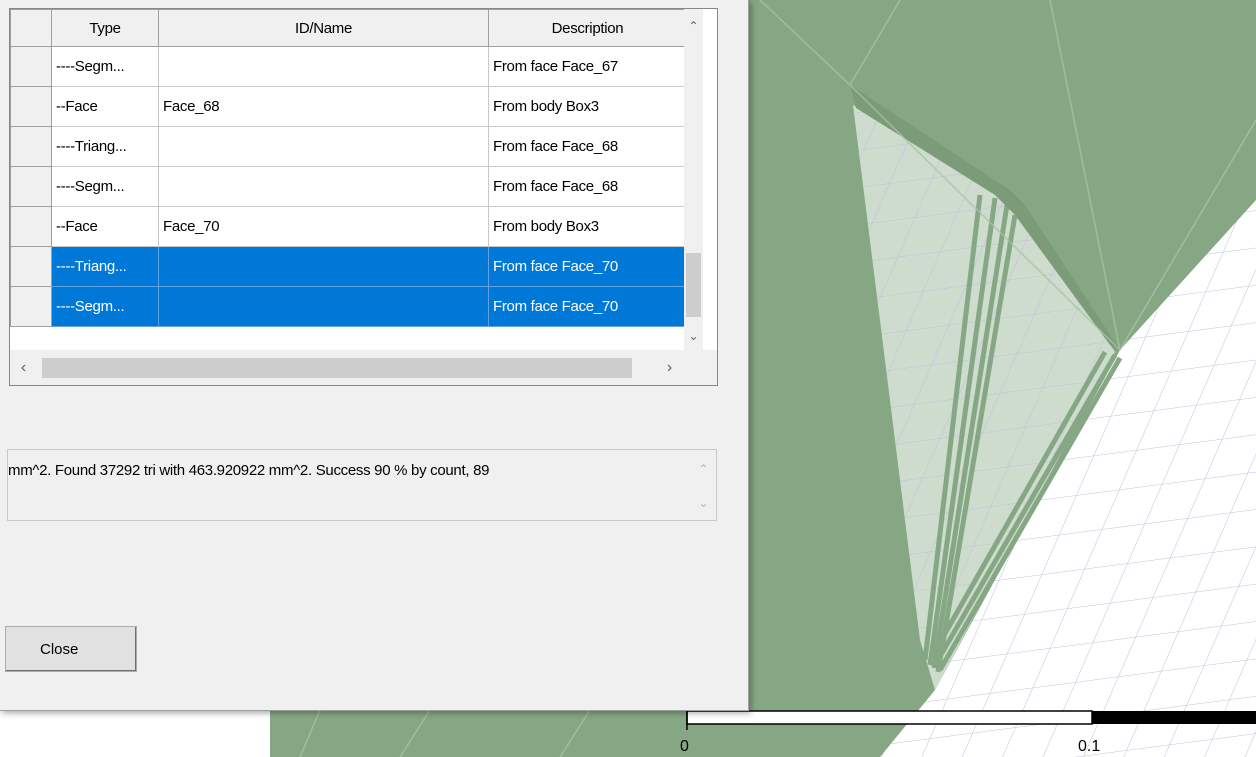 Image resolution: width=1256 pixels, height=757 pixels. What do you see at coordinates (693, 179) in the screenshot?
I see `vertical-scrollbar: ⌃ ⌄` at bounding box center [693, 179].